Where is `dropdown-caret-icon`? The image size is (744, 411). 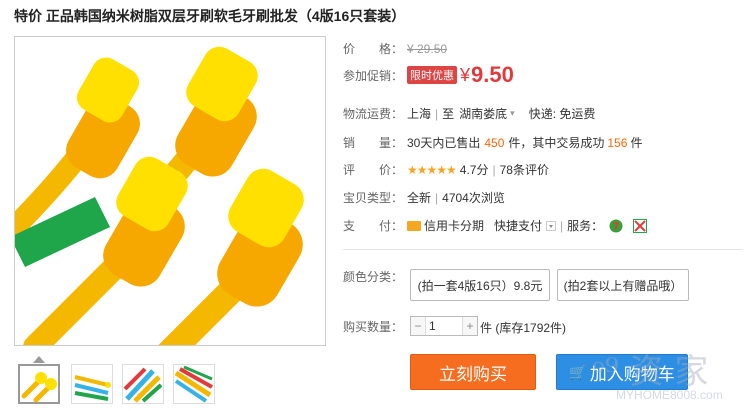
dropdown-caret-icon is located at coordinates (551, 225).